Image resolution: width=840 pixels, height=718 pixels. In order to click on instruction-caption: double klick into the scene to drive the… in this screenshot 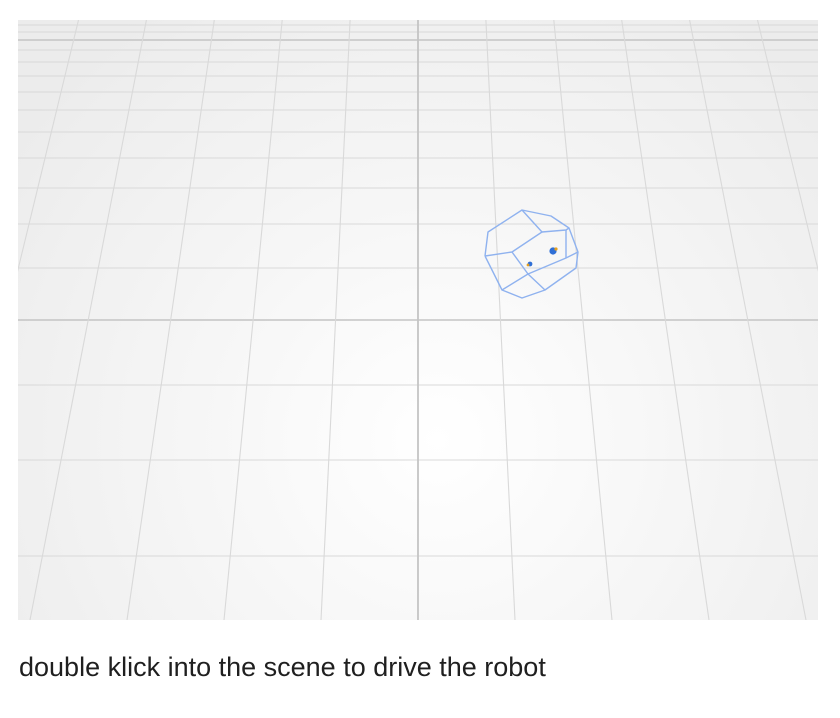, I will do `click(282, 667)`.